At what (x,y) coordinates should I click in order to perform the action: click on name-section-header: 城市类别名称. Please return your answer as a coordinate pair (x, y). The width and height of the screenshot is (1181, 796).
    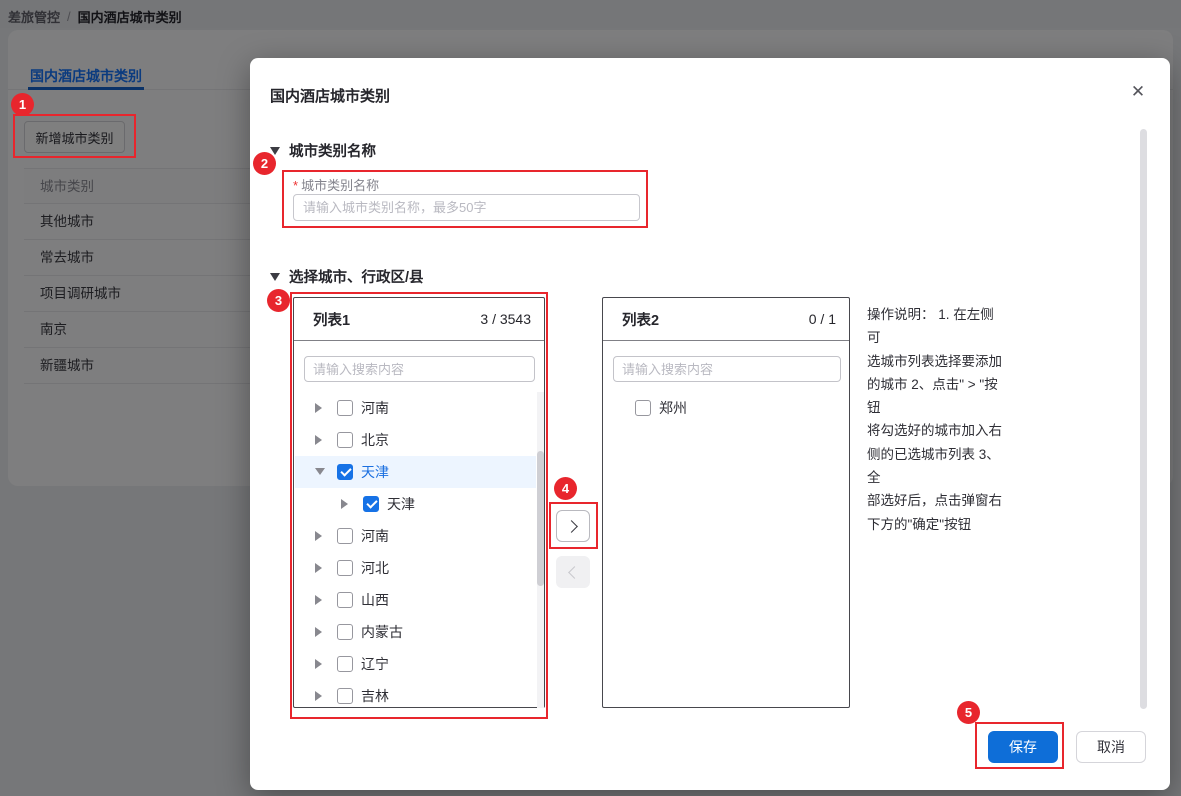
    Looking at the image, I should click on (323, 150).